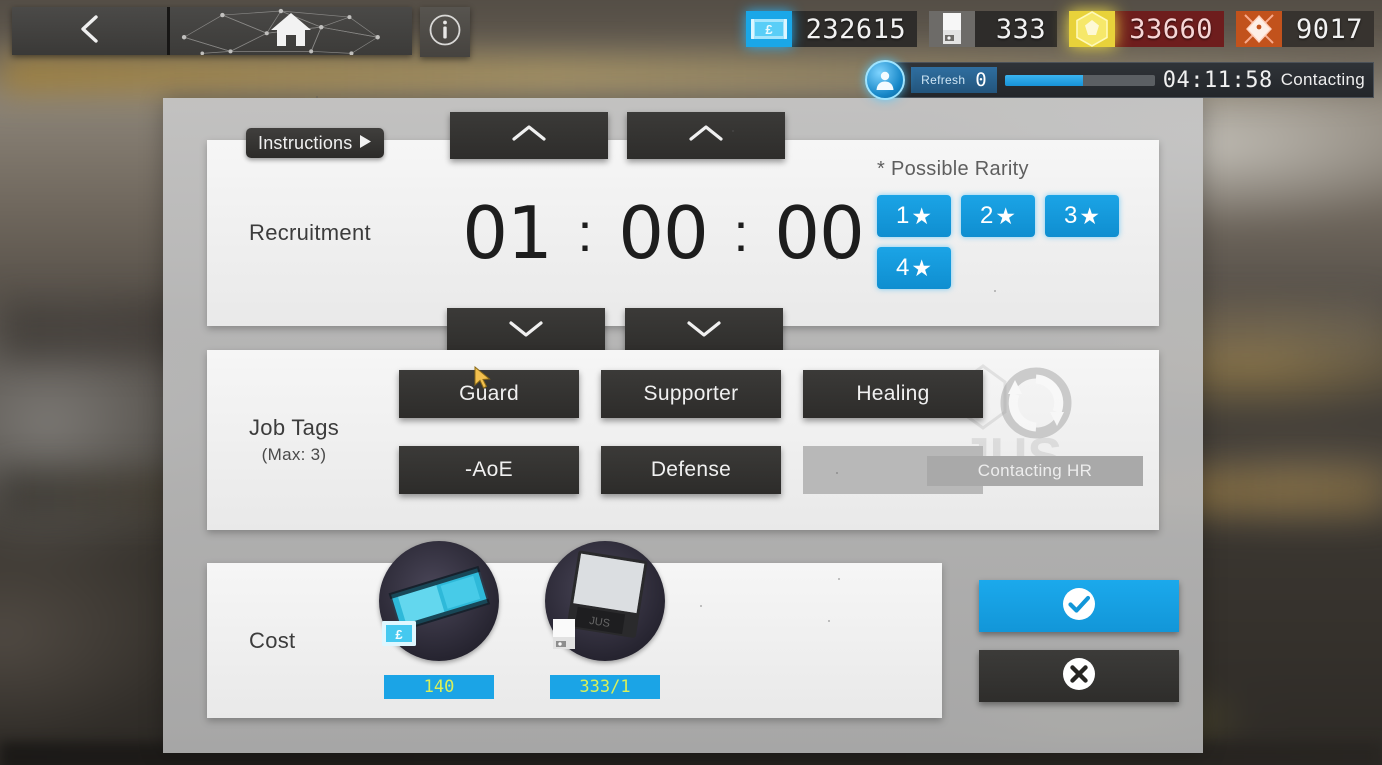  I want to click on timer-hours: 01, so click(507, 233).